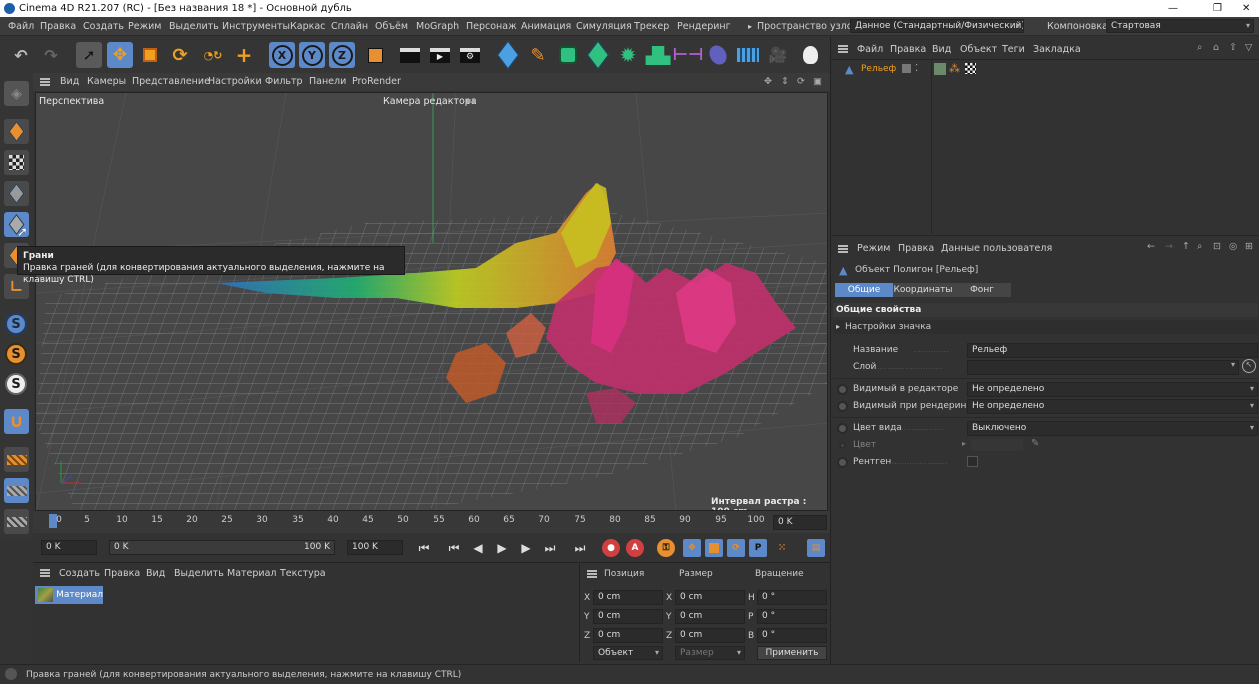  Describe the element at coordinates (982, 290) in the screenshot. I see `tab-phong: Фонг` at that location.